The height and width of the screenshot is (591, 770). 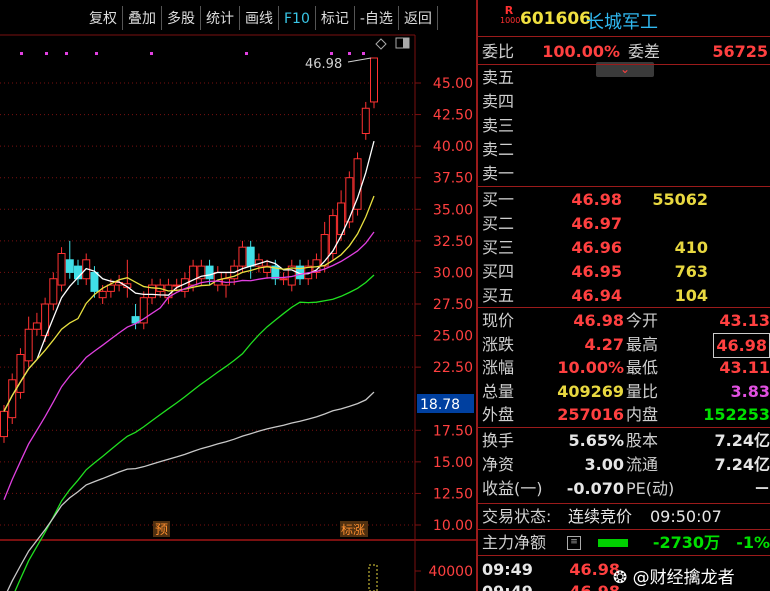 I want to click on price-axis-label: 37.50, so click(x=453, y=179).